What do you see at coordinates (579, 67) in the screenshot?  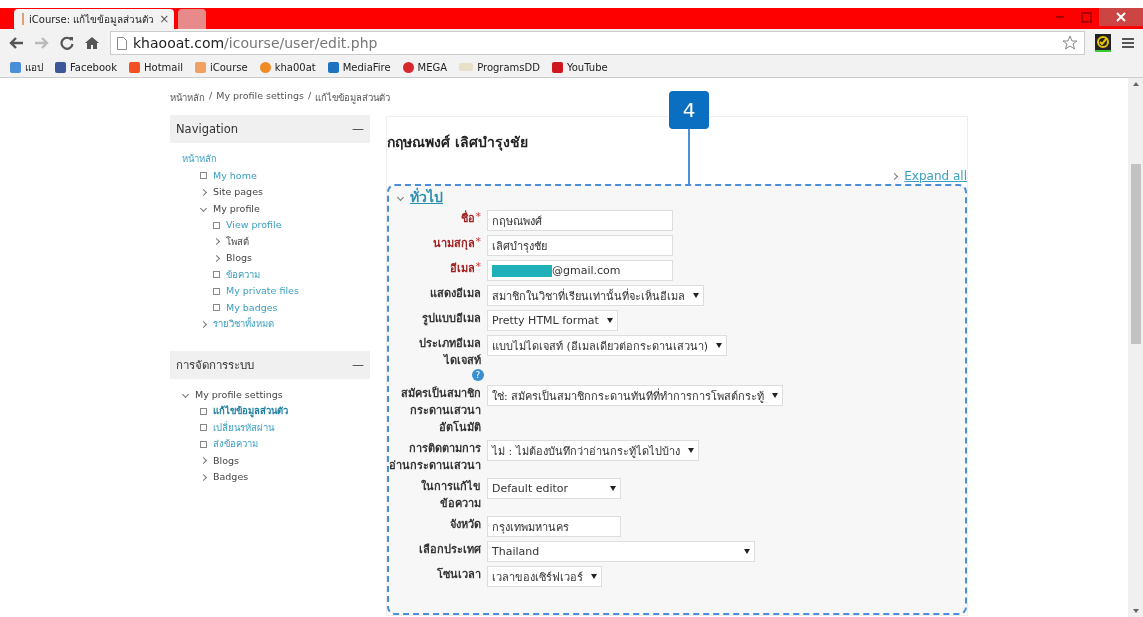 I see `bookmark: YouTube` at bounding box center [579, 67].